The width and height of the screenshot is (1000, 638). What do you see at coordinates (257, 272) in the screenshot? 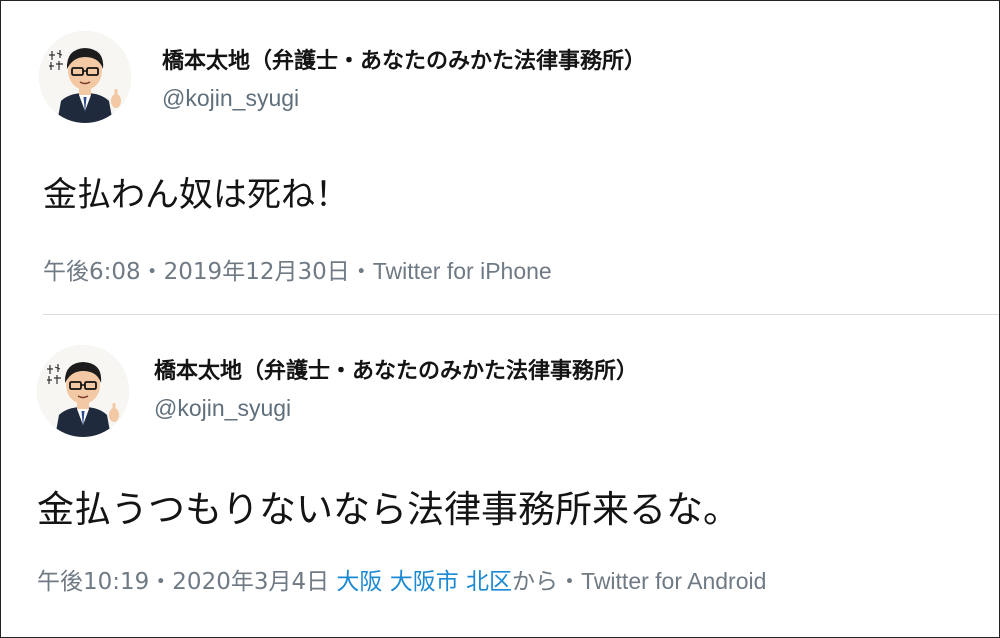
I see `tweet-date: 2019年12月30日` at bounding box center [257, 272].